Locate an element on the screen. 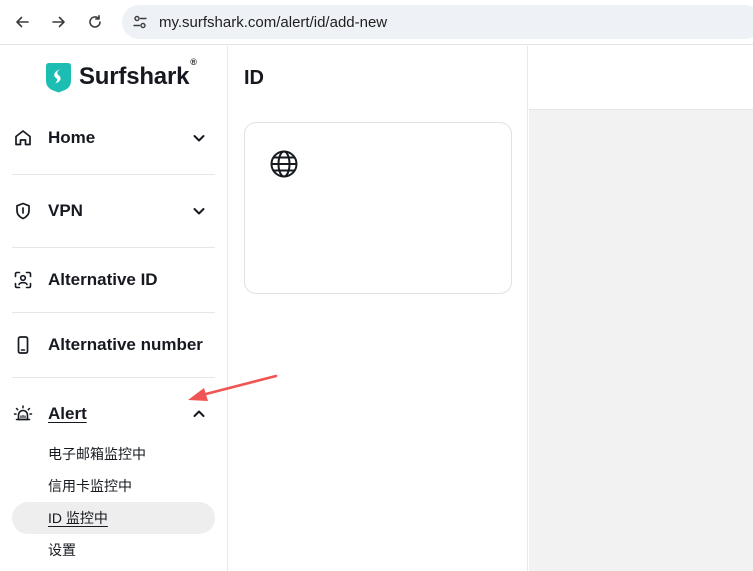 Image resolution: width=753 pixels, height=571 pixels. sub-item-email-monitoring: 电子邮箱监控中 is located at coordinates (113, 454).